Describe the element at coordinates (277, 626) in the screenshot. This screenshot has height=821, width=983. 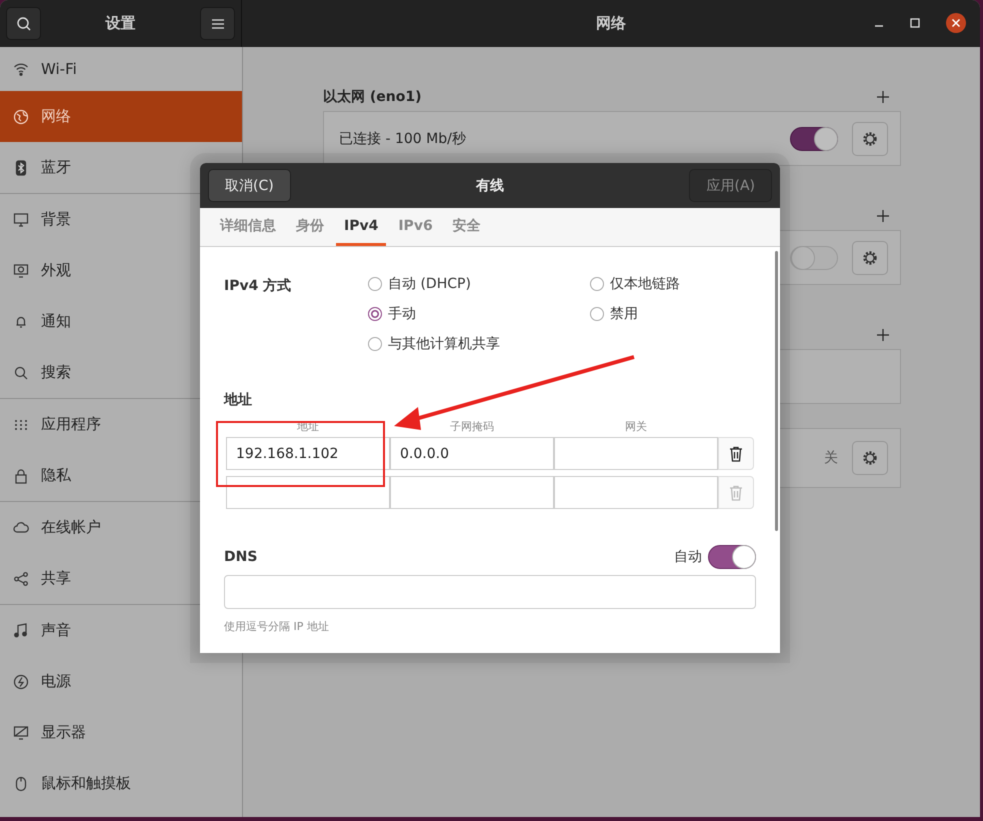
I see `hint-text: 使用逗号分隔 IP 地址` at that location.